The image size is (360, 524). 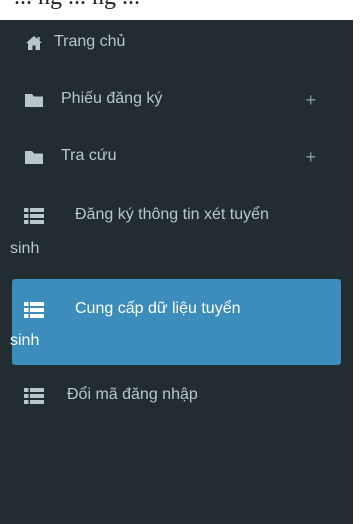 I want to click on sidebar-item-registration-form: Phiếu đăng ký +, so click(x=176, y=100).